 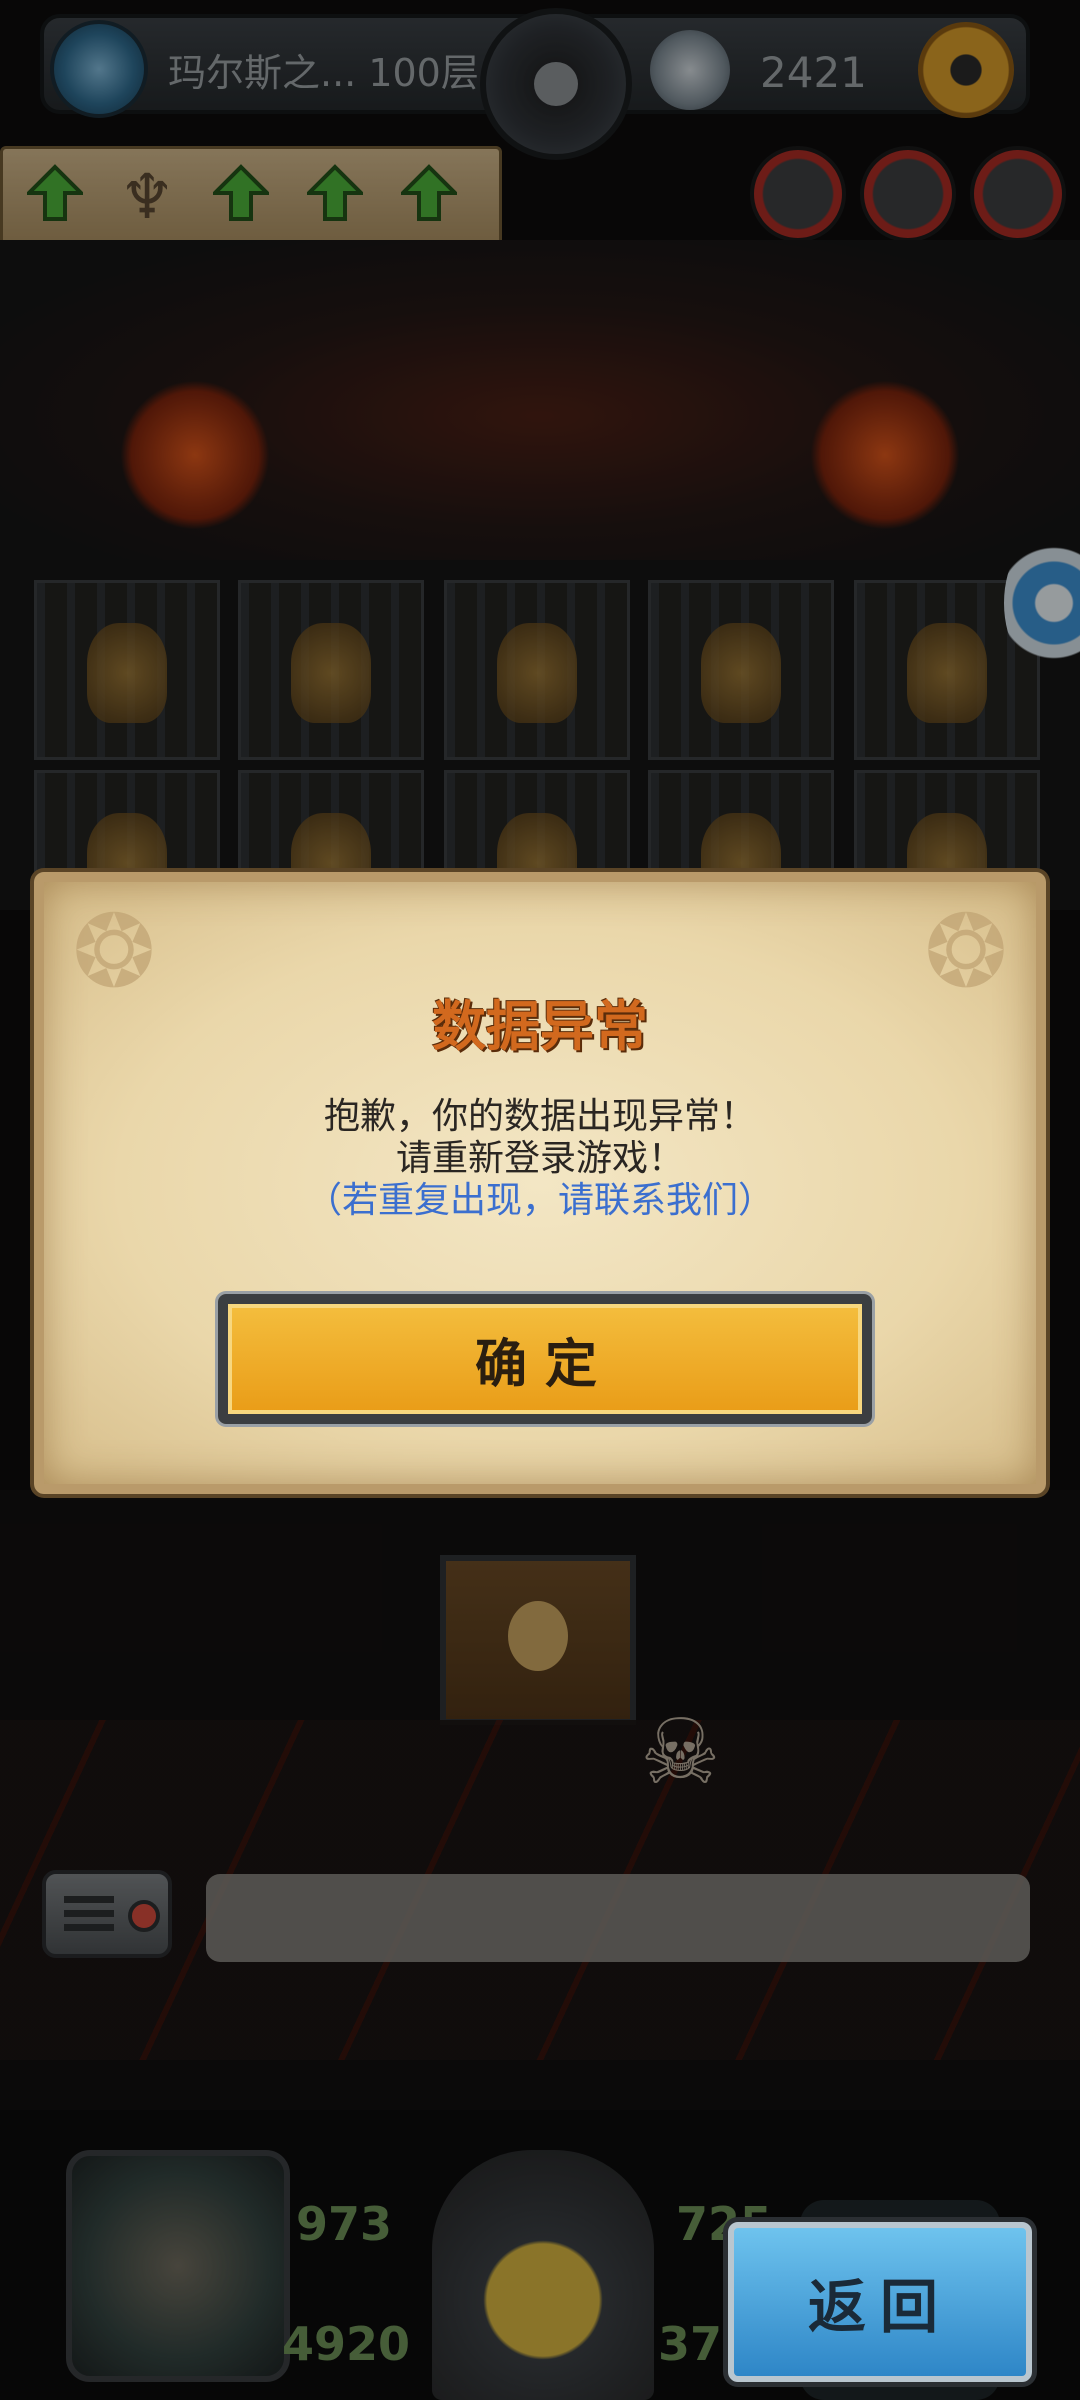 I want to click on attack-stat: 973, so click(x=344, y=2224).